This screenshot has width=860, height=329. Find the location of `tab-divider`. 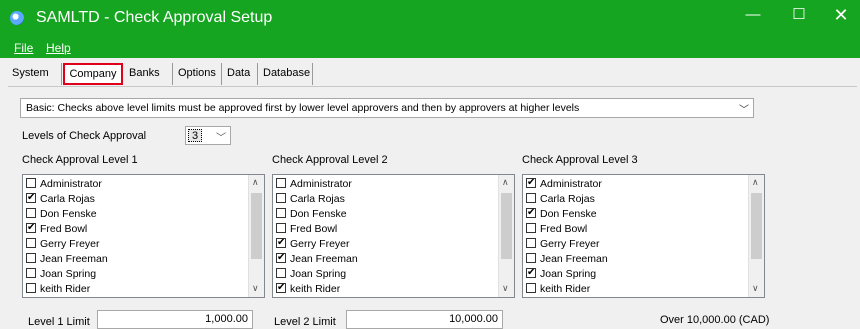

tab-divider is located at coordinates (432, 86).